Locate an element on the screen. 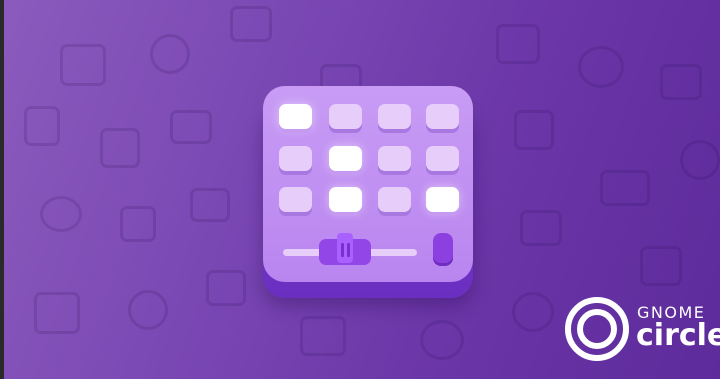 This screenshot has width=720, height=379. gnome-circle-logo-icon is located at coordinates (597, 329).